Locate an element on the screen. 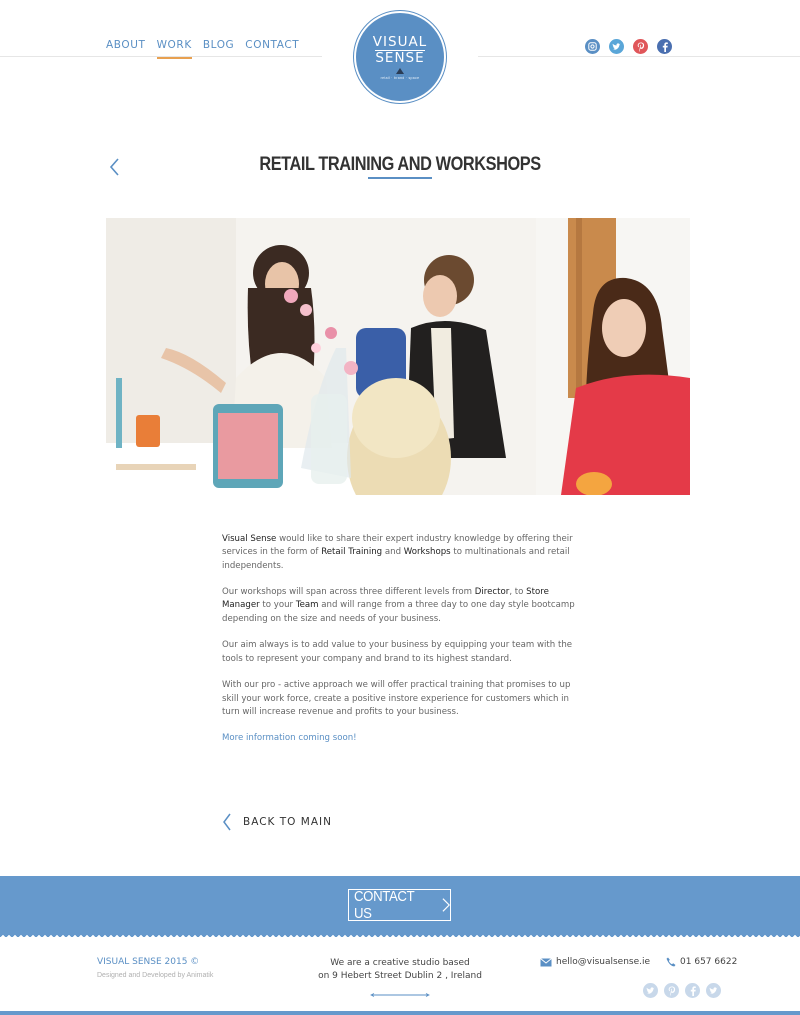 The width and height of the screenshot is (800, 1015). previous-chevron-icon is located at coordinates (115, 167).